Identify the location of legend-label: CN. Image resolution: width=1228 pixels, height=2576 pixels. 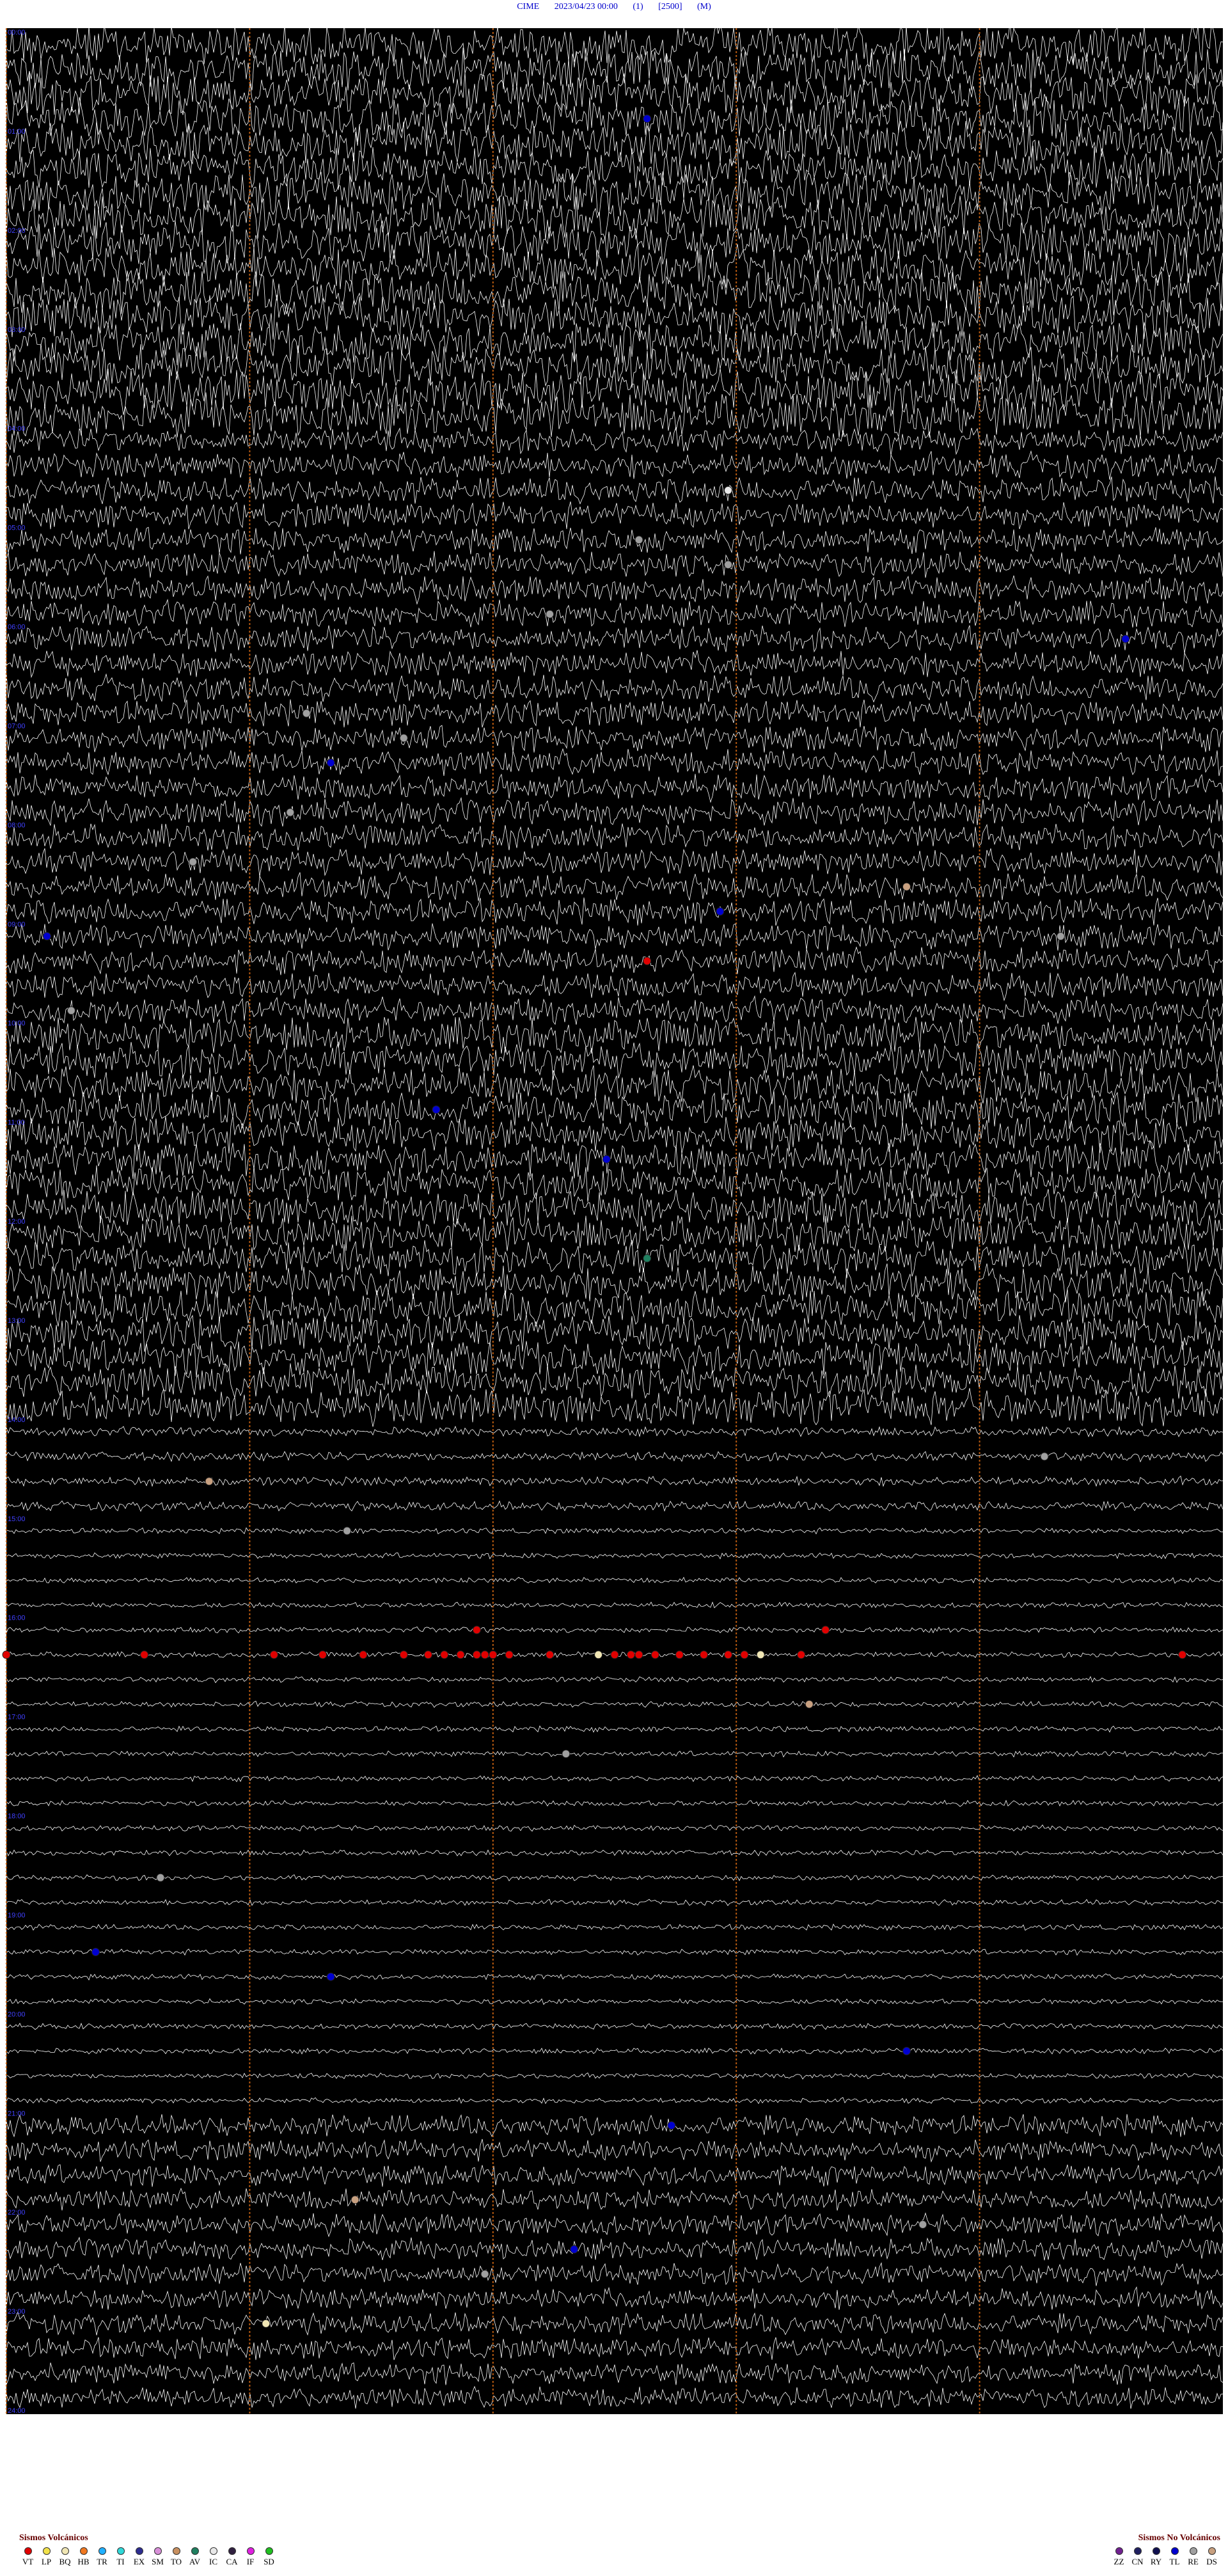
(1137, 2561).